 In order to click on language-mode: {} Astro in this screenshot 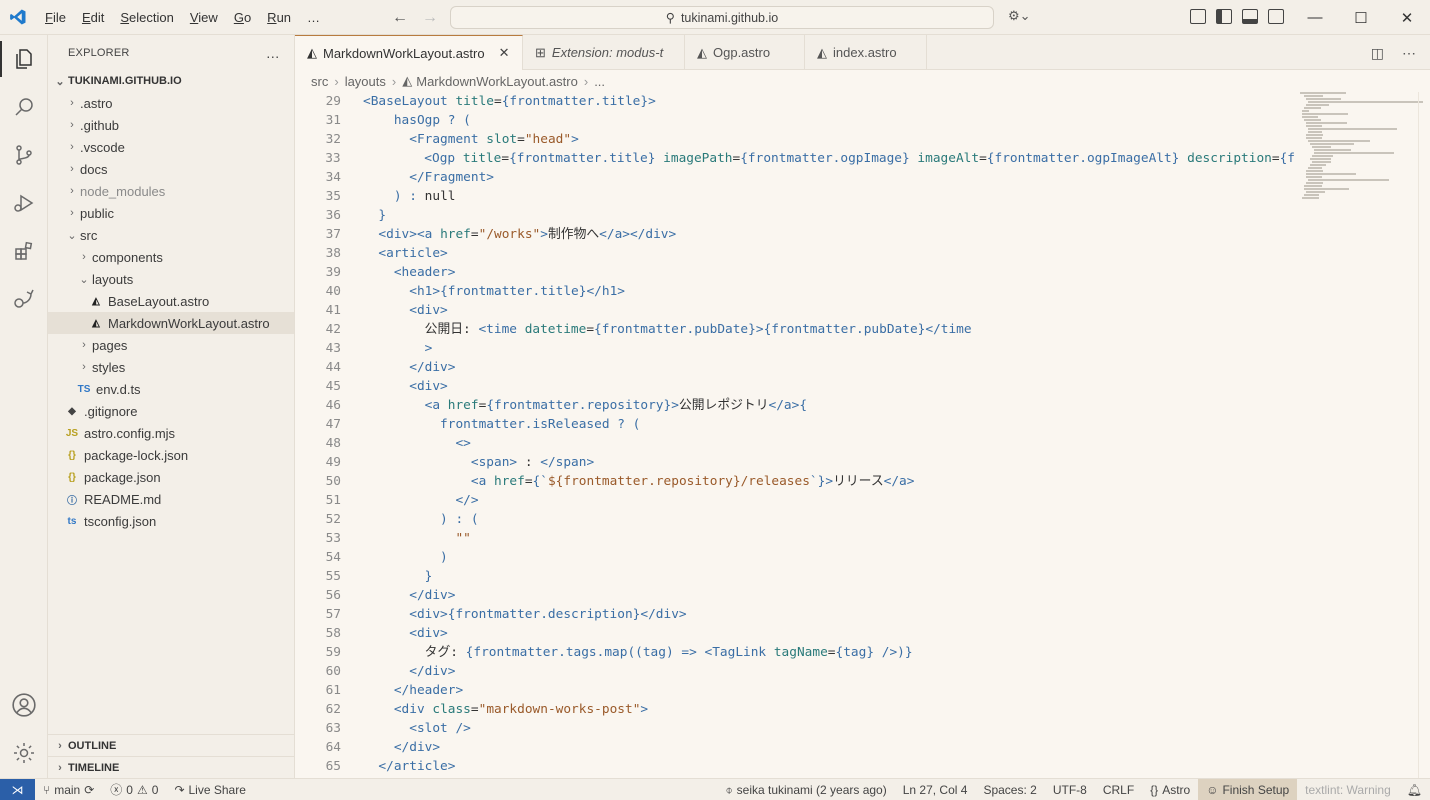, I will do `click(1170, 790)`.